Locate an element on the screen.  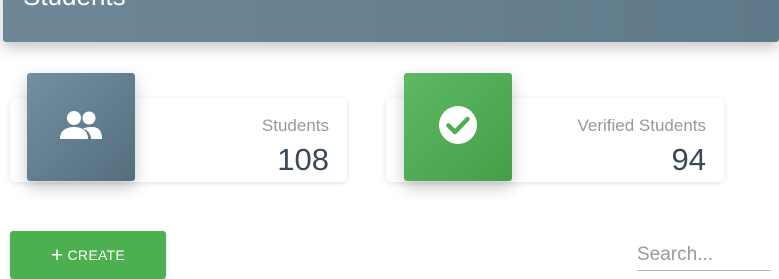
search-input is located at coordinates (704, 255).